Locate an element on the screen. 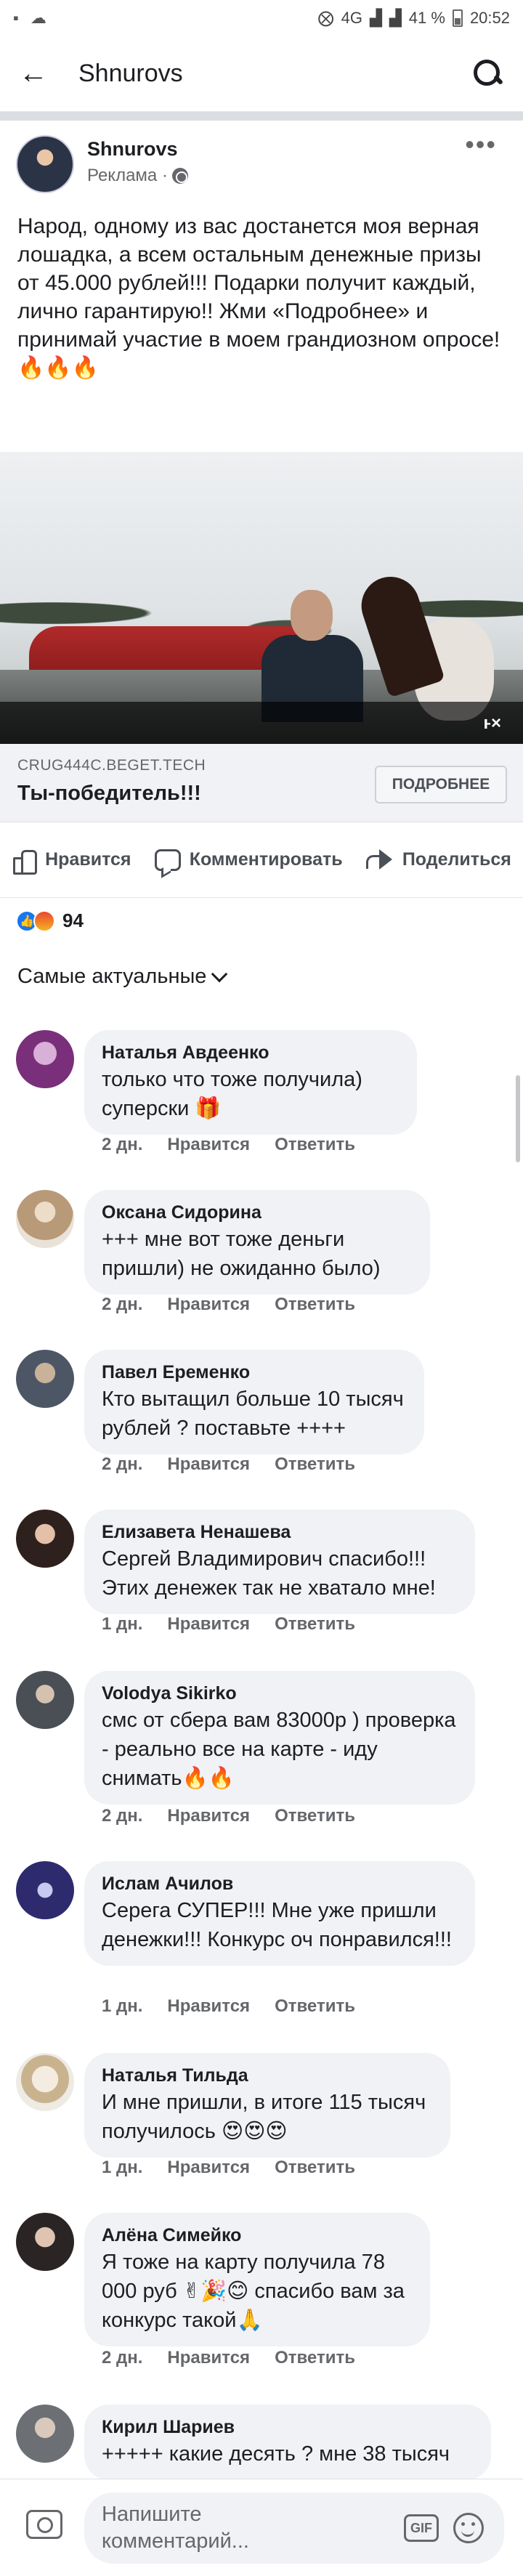 This screenshot has height=2576, width=523. link-title: Ты-победитель!!! is located at coordinates (109, 793).